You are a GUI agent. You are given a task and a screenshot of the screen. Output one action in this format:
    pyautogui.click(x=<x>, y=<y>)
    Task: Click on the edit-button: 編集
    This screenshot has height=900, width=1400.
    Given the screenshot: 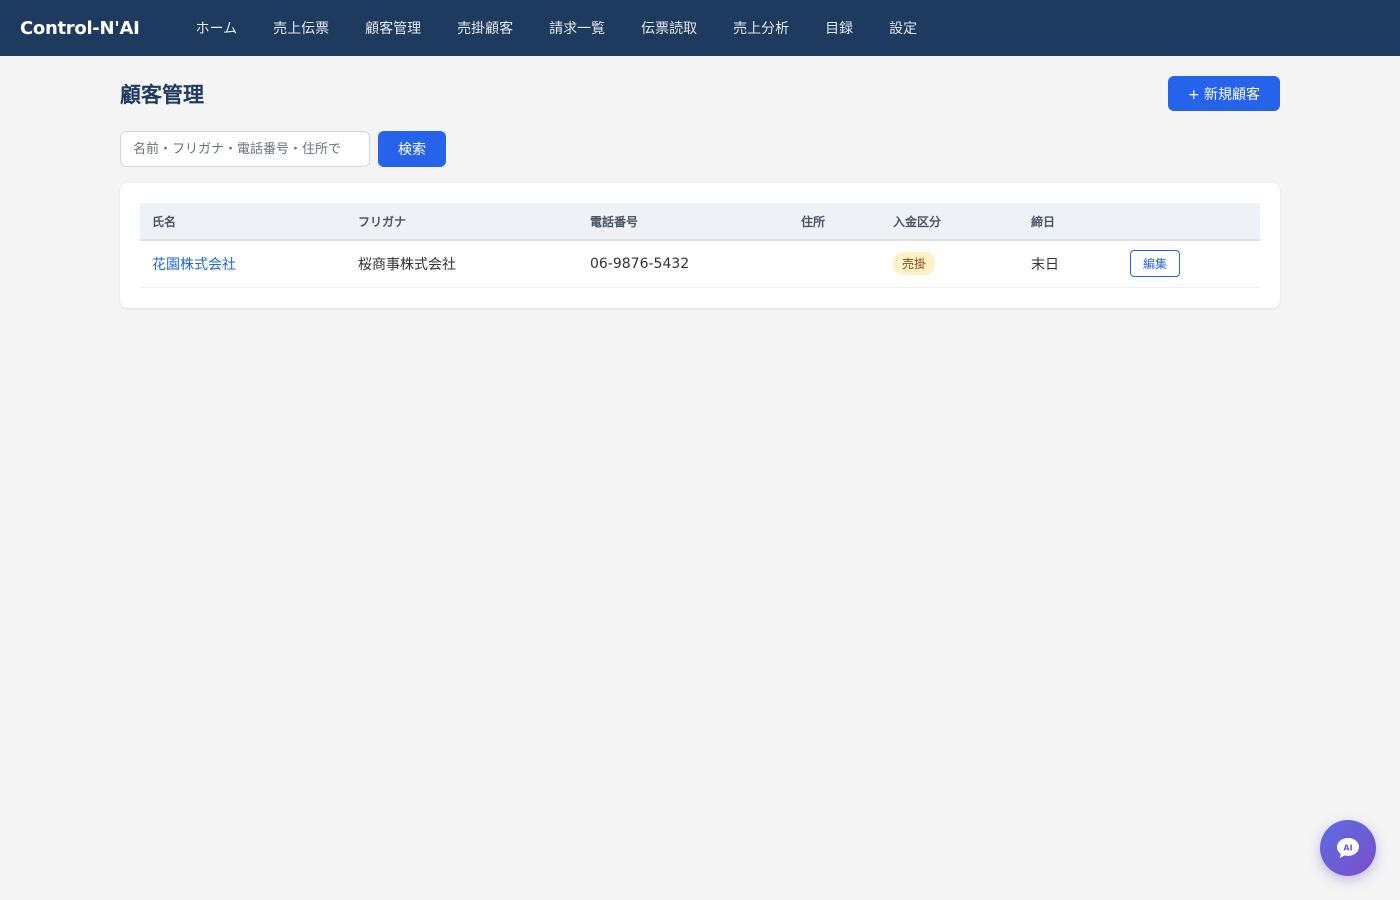 What is the action you would take?
    pyautogui.click(x=1155, y=264)
    